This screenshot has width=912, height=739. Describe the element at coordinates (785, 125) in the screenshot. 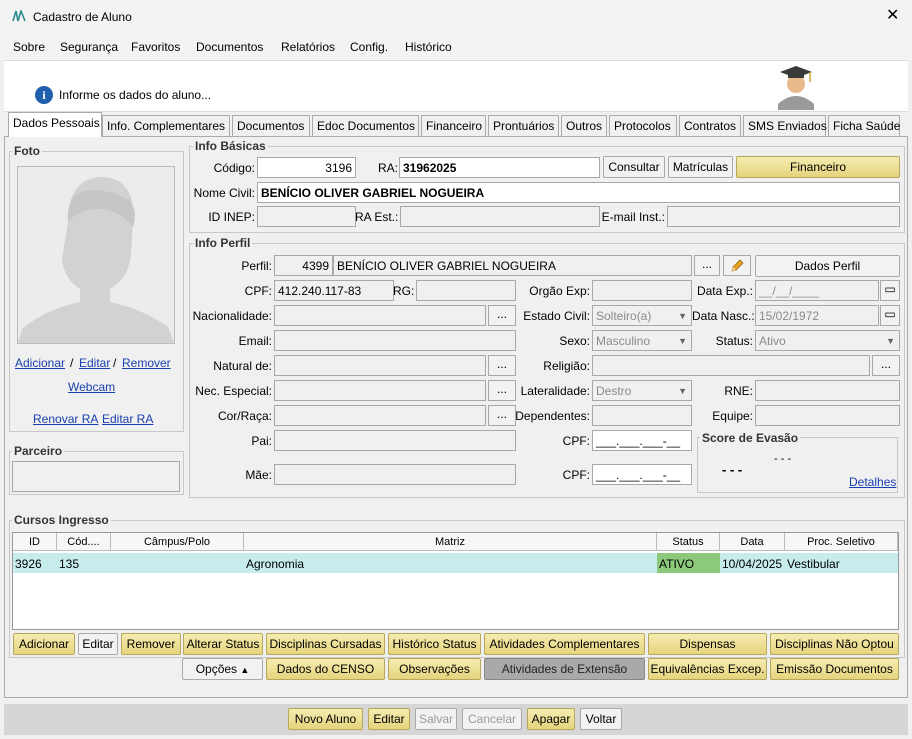

I see `tab-sms-enviados: SMS Enviados` at that location.